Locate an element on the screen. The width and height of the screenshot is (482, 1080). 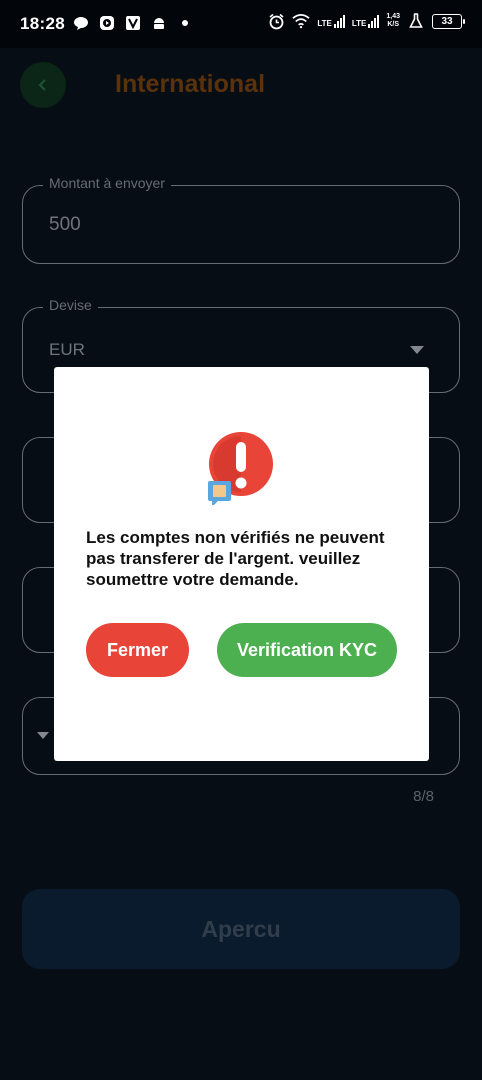
status-time: 18:28 is located at coordinates (42, 23).